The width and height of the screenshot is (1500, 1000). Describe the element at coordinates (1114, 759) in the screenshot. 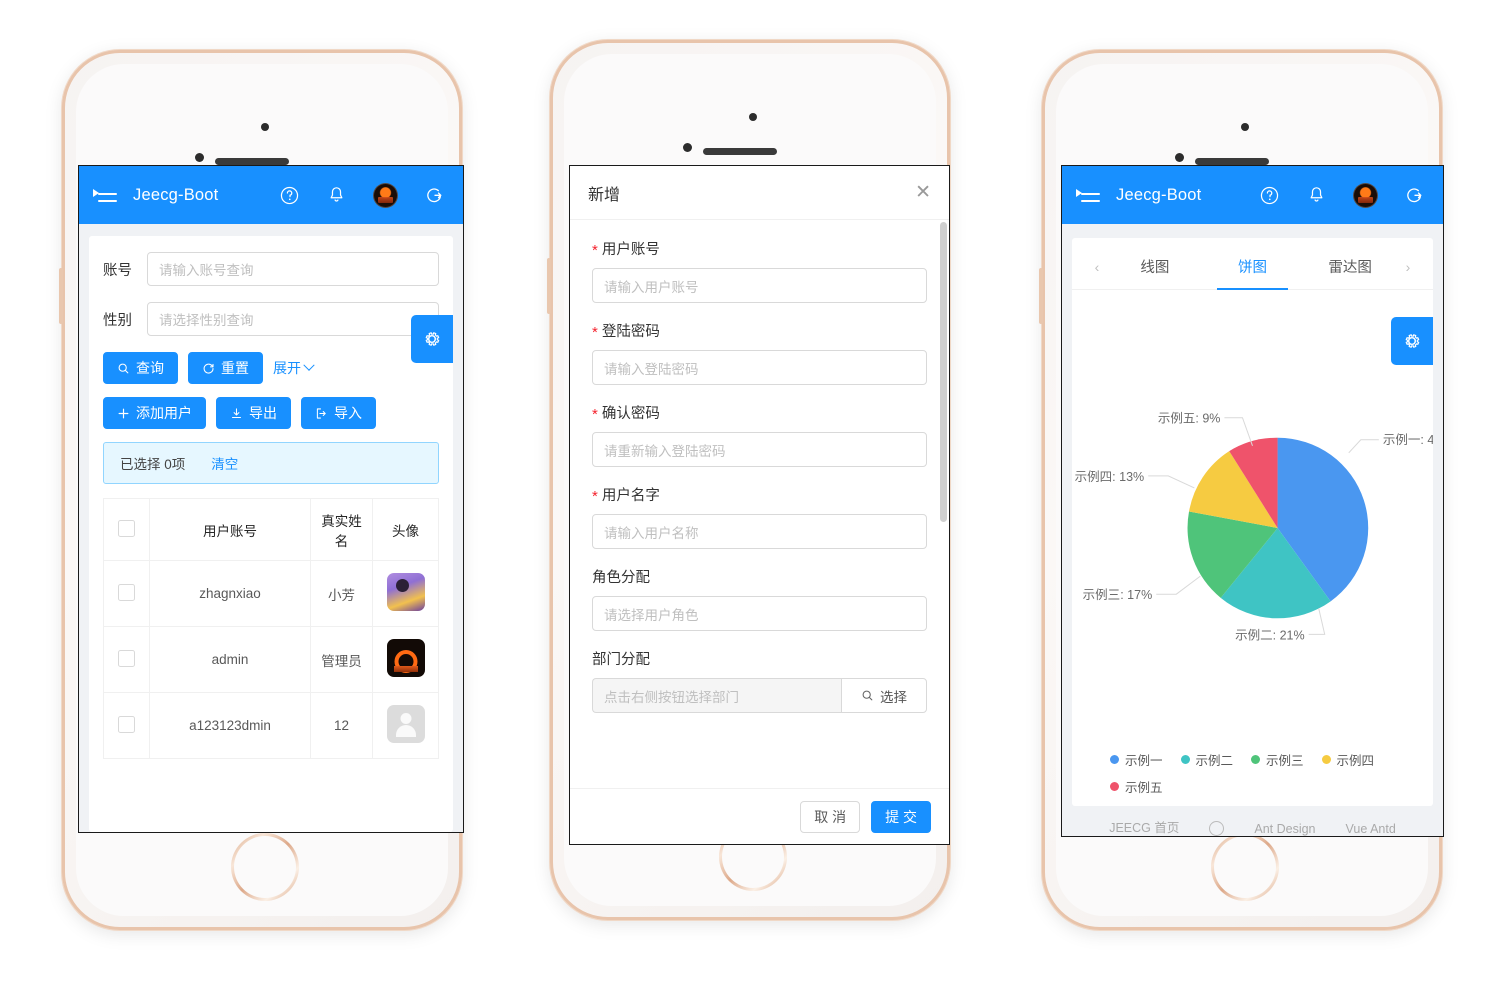

I see `legend-color-dot` at that location.